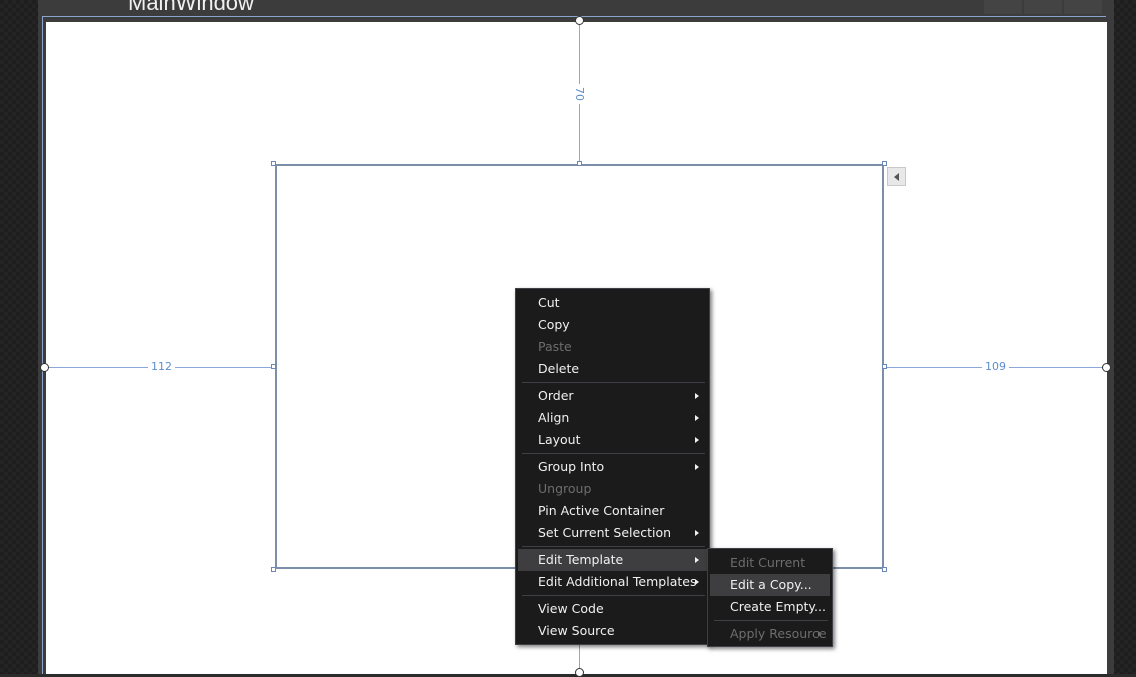  What do you see at coordinates (565, 488) in the screenshot?
I see `menu-item-ungroup: Ungroup` at bounding box center [565, 488].